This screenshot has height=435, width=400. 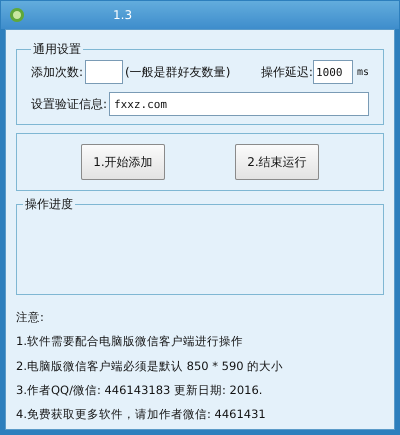 What do you see at coordinates (332, 72) in the screenshot?
I see `delay-field: 1000` at bounding box center [332, 72].